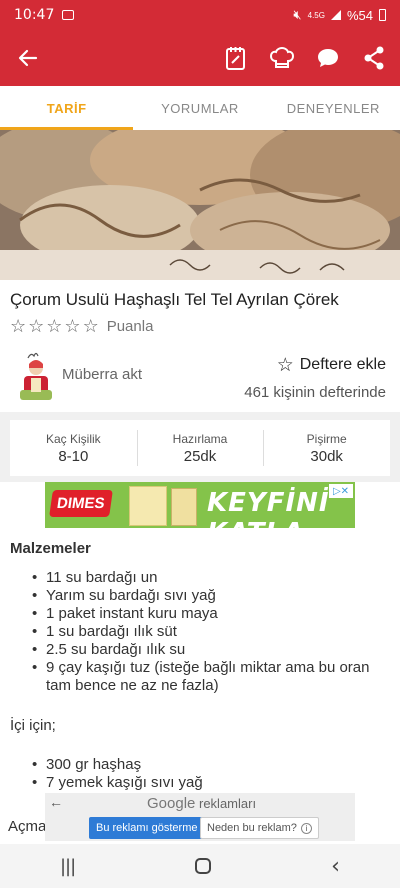 This screenshot has width=400, height=888. I want to click on list-item: 1 su bardağı ılık süt, so click(211, 632).